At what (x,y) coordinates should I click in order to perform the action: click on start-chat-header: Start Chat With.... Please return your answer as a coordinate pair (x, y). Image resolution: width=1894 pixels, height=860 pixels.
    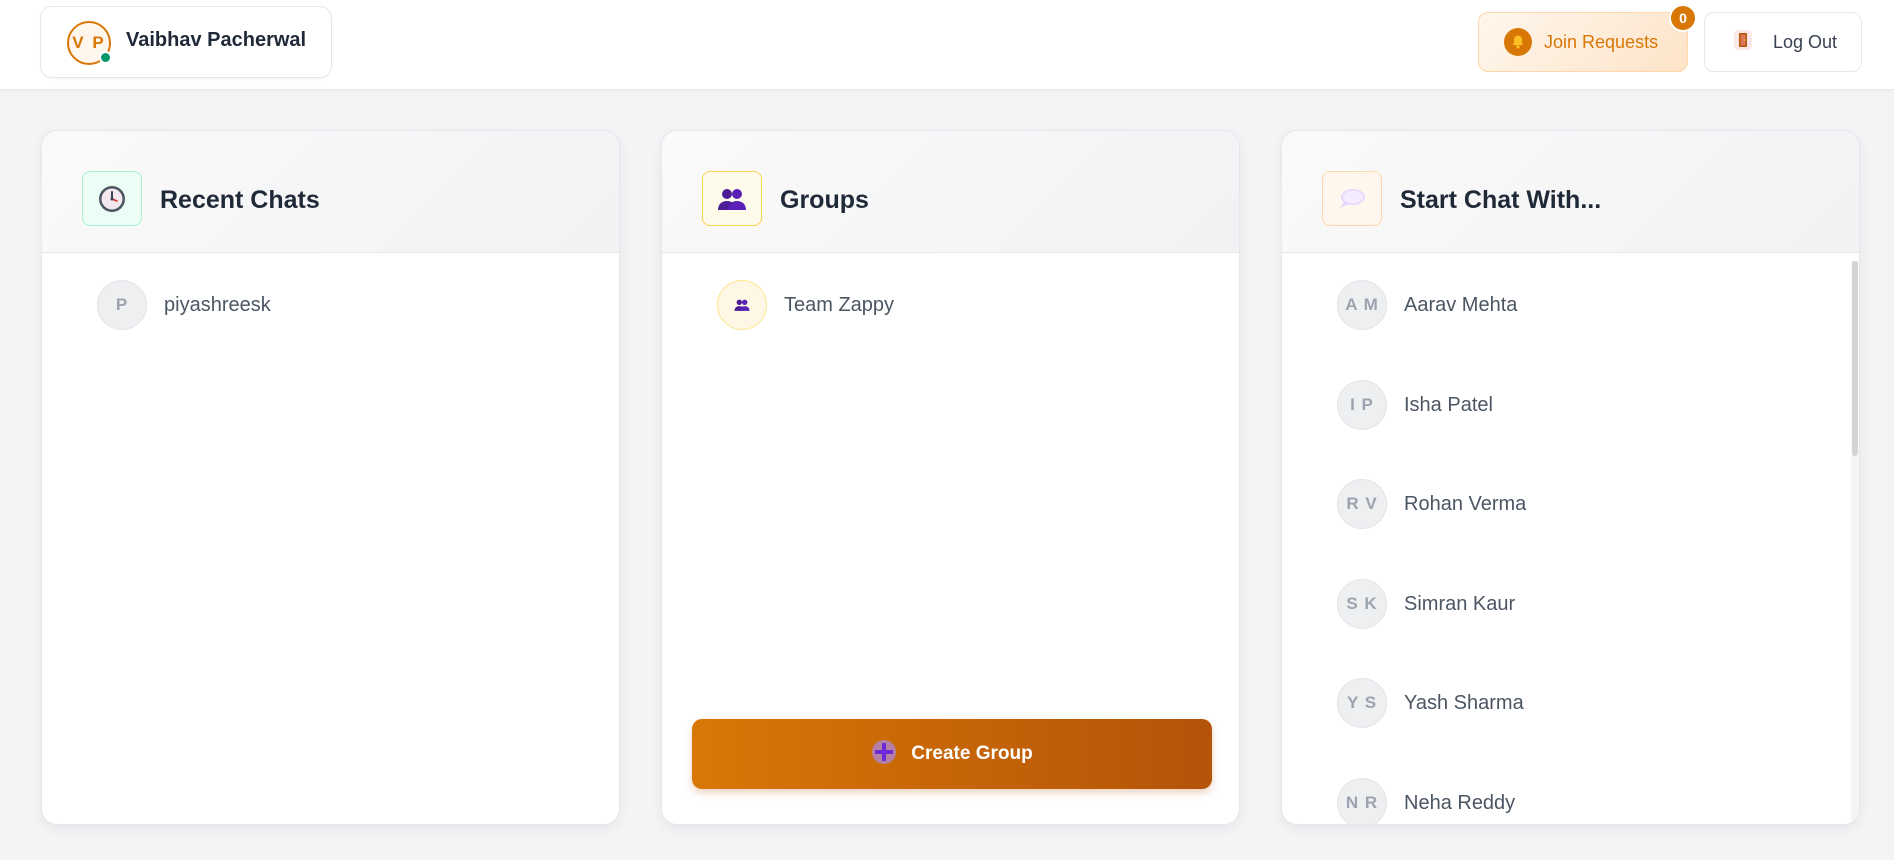
    Looking at the image, I should click on (1570, 192).